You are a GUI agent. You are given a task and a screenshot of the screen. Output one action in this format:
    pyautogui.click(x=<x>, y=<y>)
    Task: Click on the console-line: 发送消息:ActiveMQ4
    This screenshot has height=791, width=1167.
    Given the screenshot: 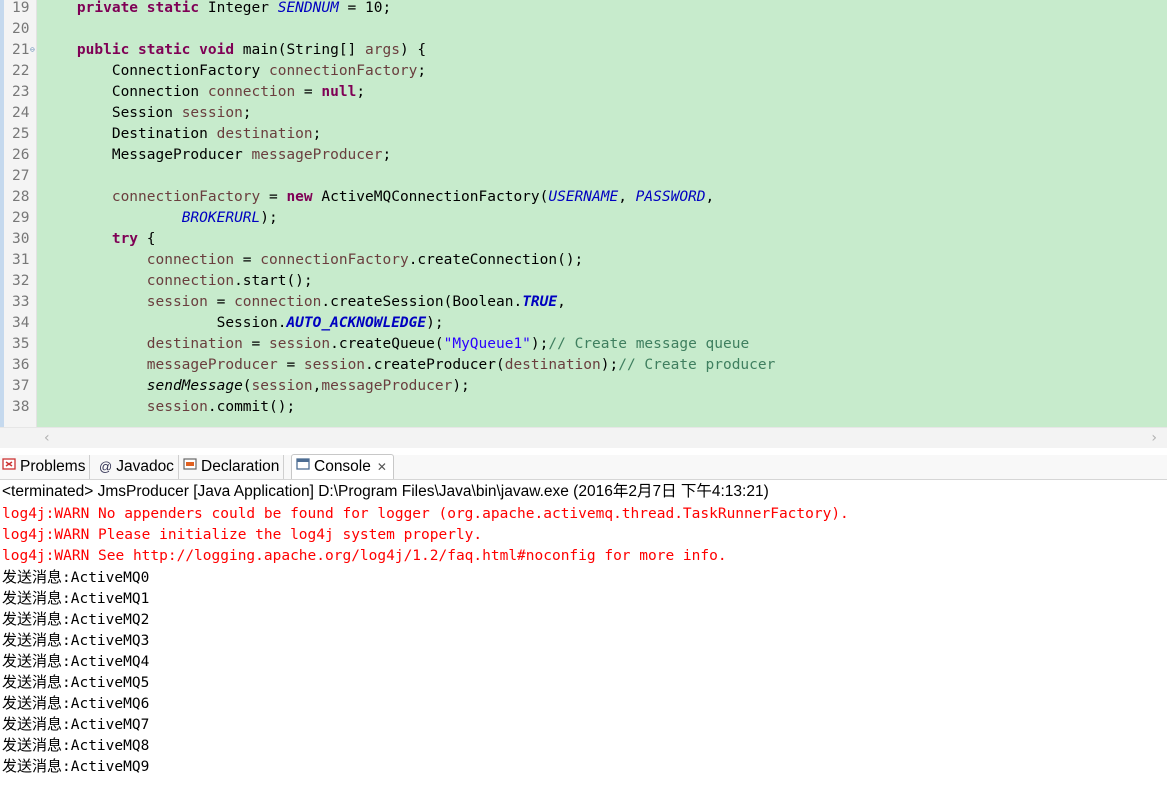 What is the action you would take?
    pyautogui.click(x=582, y=661)
    